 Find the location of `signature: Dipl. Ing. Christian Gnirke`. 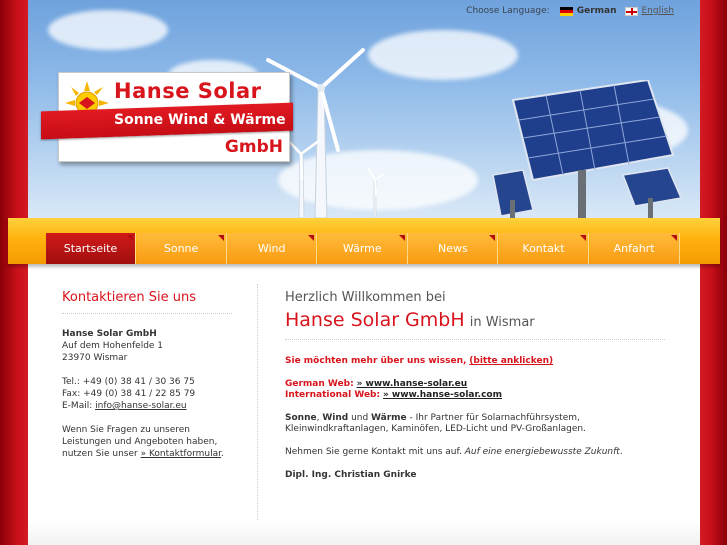

signature: Dipl. Ing. Christian Gnirke is located at coordinates (351, 475).